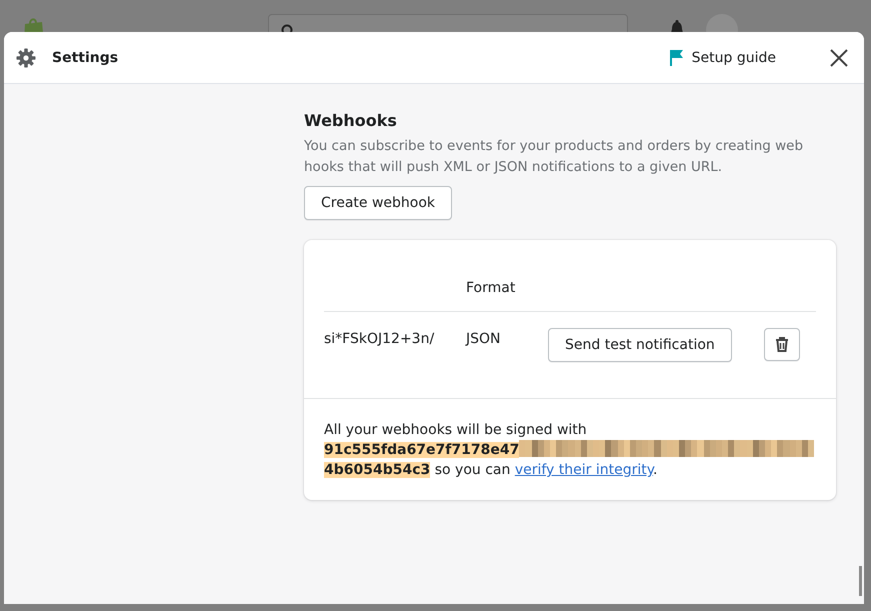 The image size is (871, 611). I want to click on settings-icon, so click(26, 58).